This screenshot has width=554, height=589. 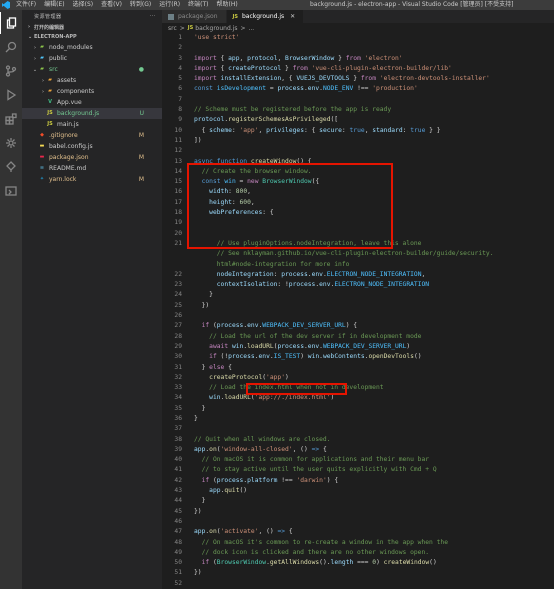 What do you see at coordinates (265, 16) in the screenshot?
I see `tab-background-js: JS background.js ✕` at bounding box center [265, 16].